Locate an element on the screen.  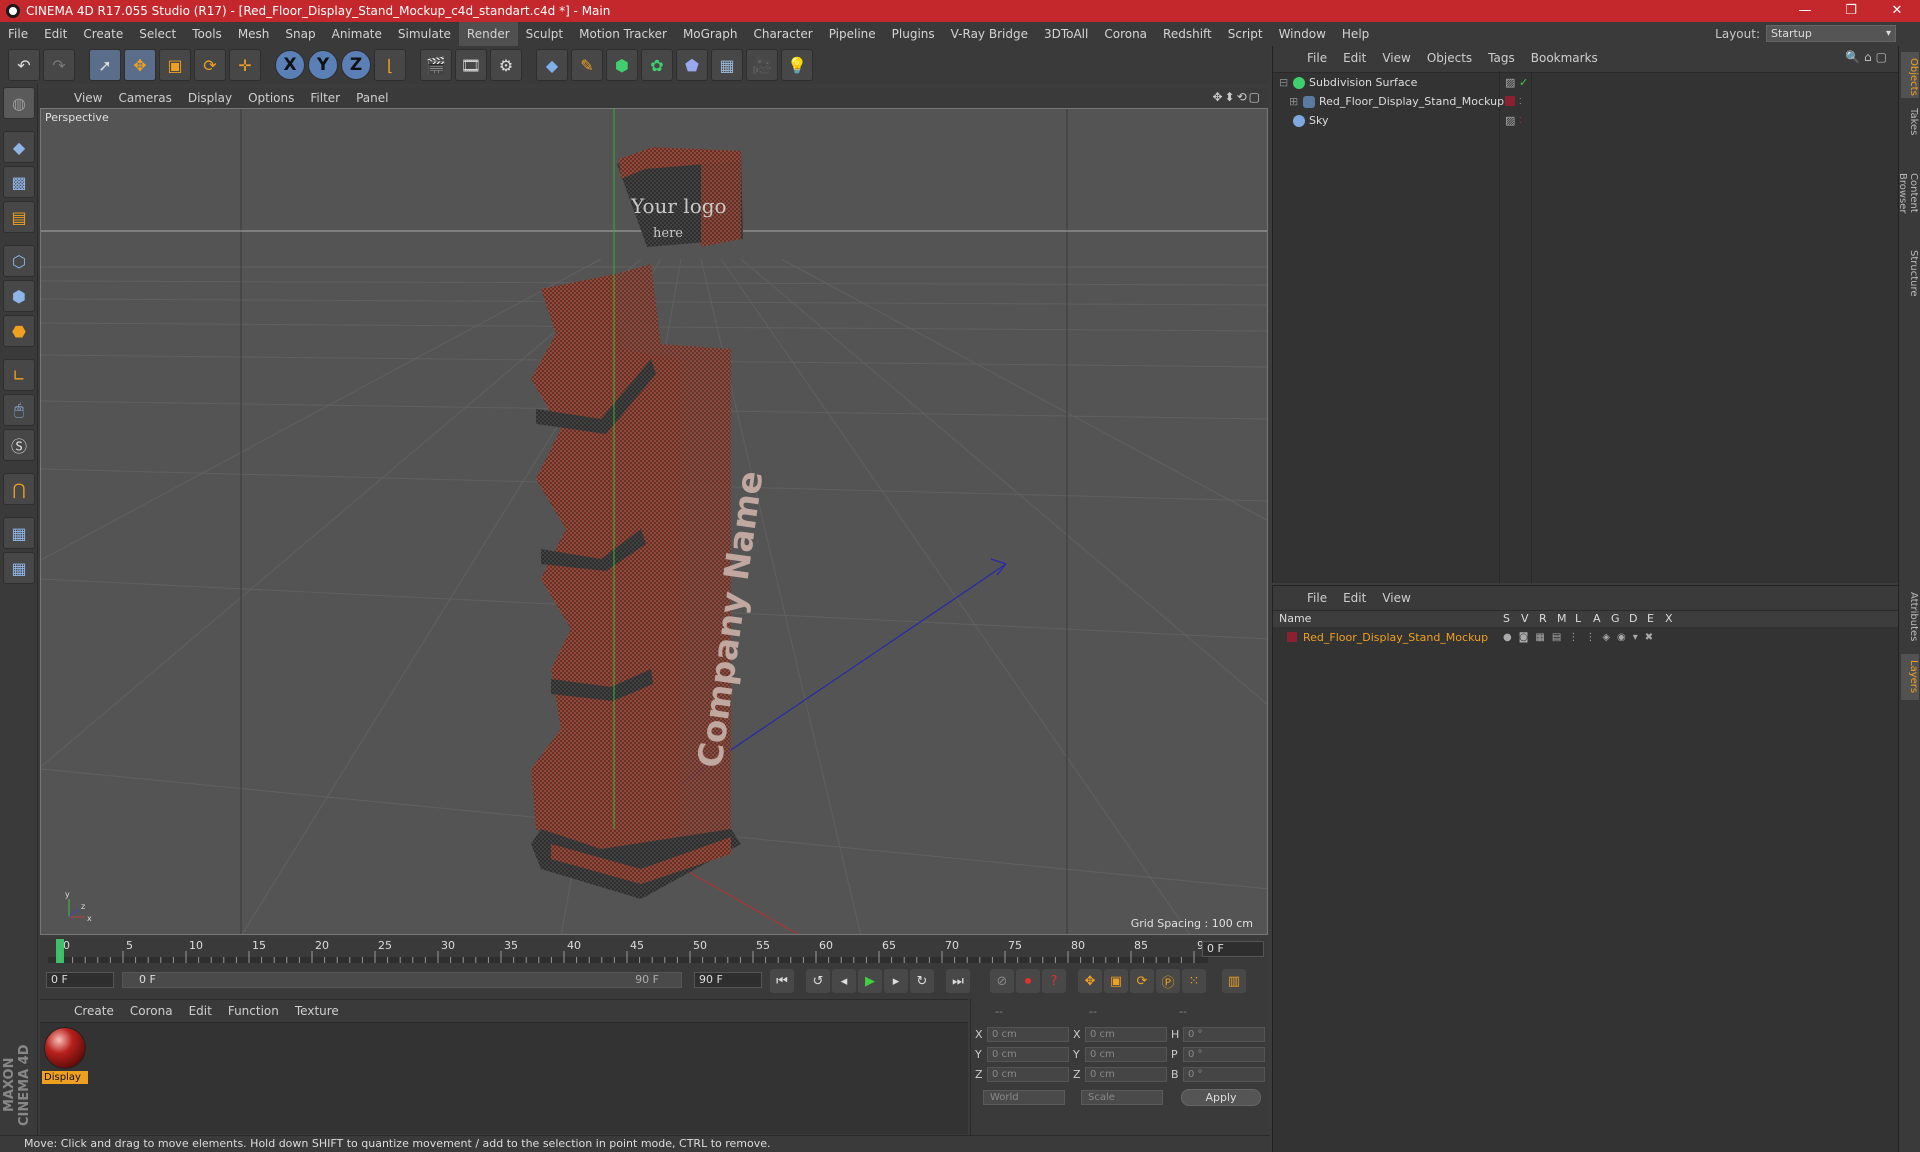
viewport-menu-cameras: Cameras is located at coordinates (144, 98).